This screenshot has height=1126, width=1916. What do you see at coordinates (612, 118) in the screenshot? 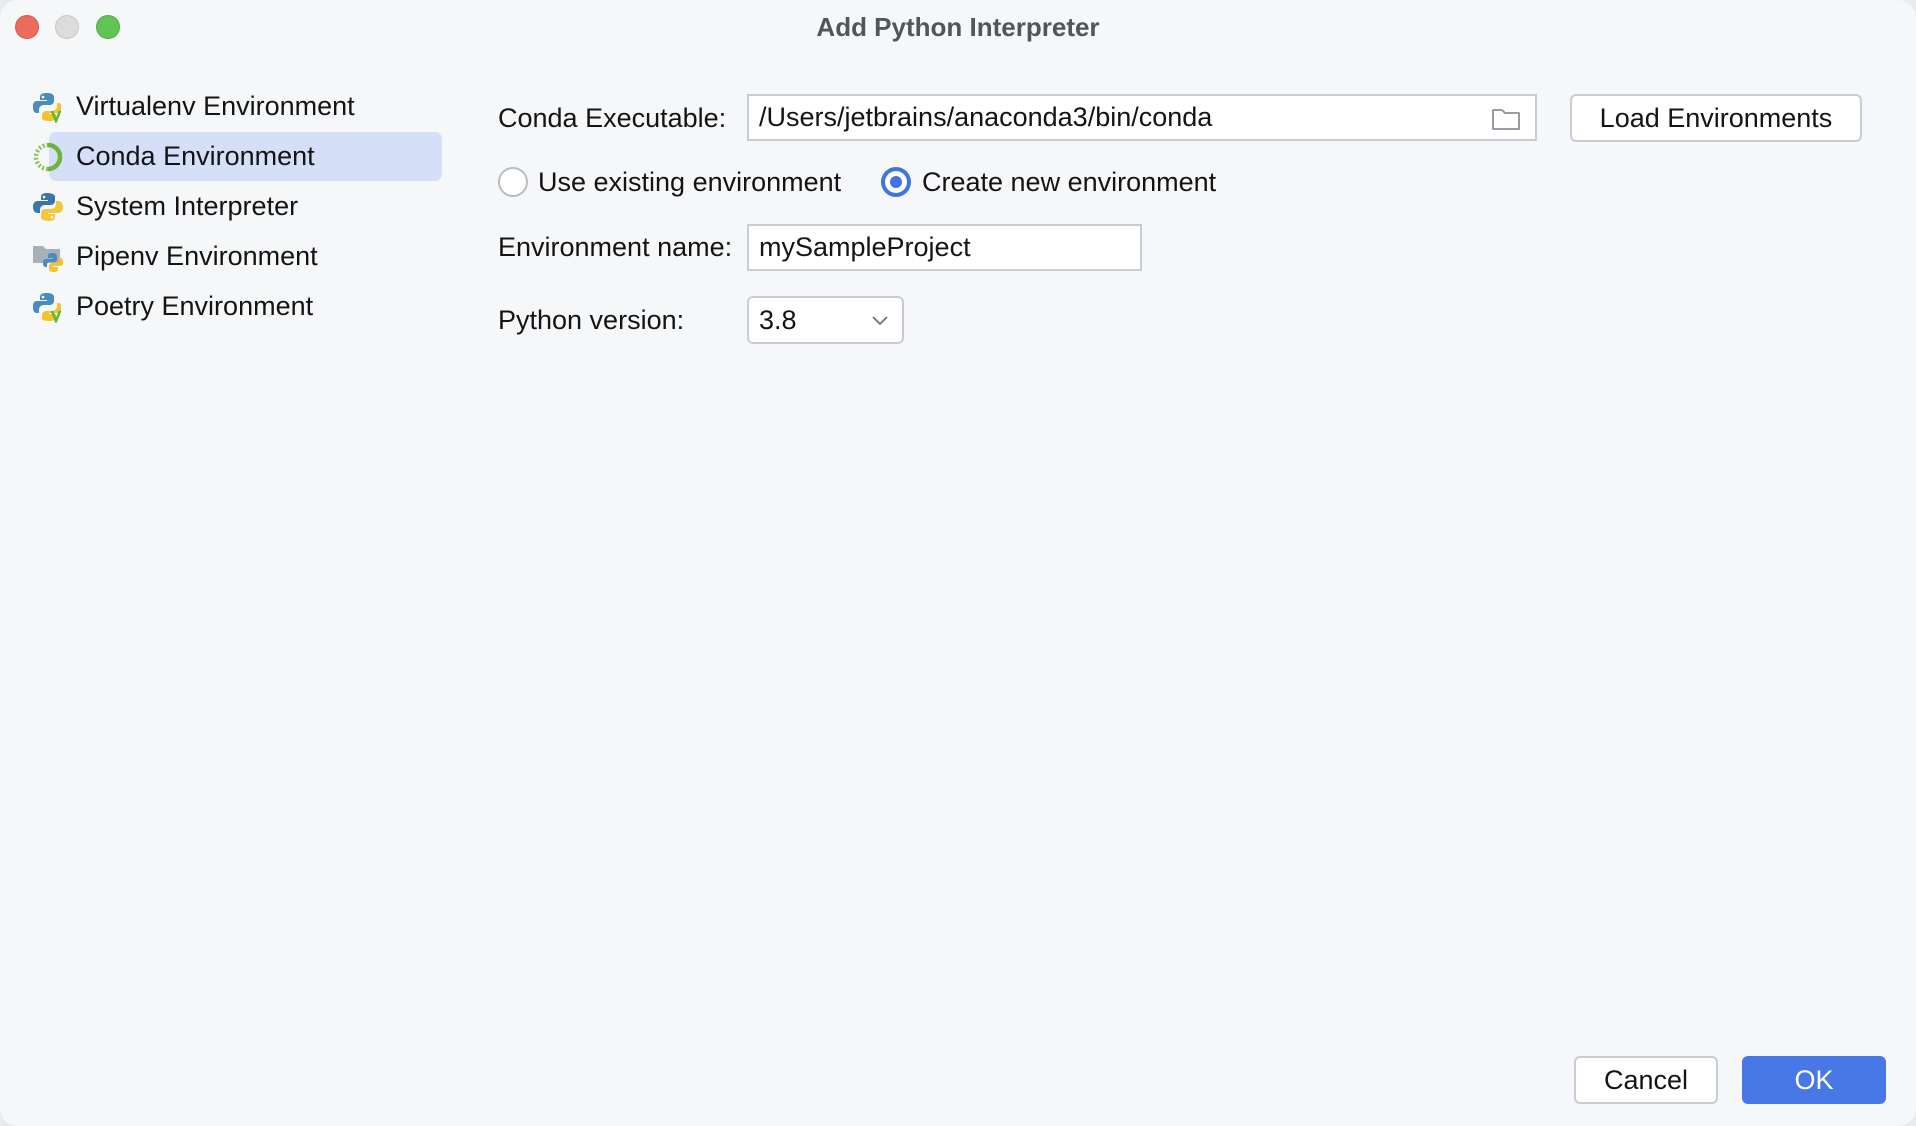
I see `conda-executable-label: Conda Executable:` at bounding box center [612, 118].